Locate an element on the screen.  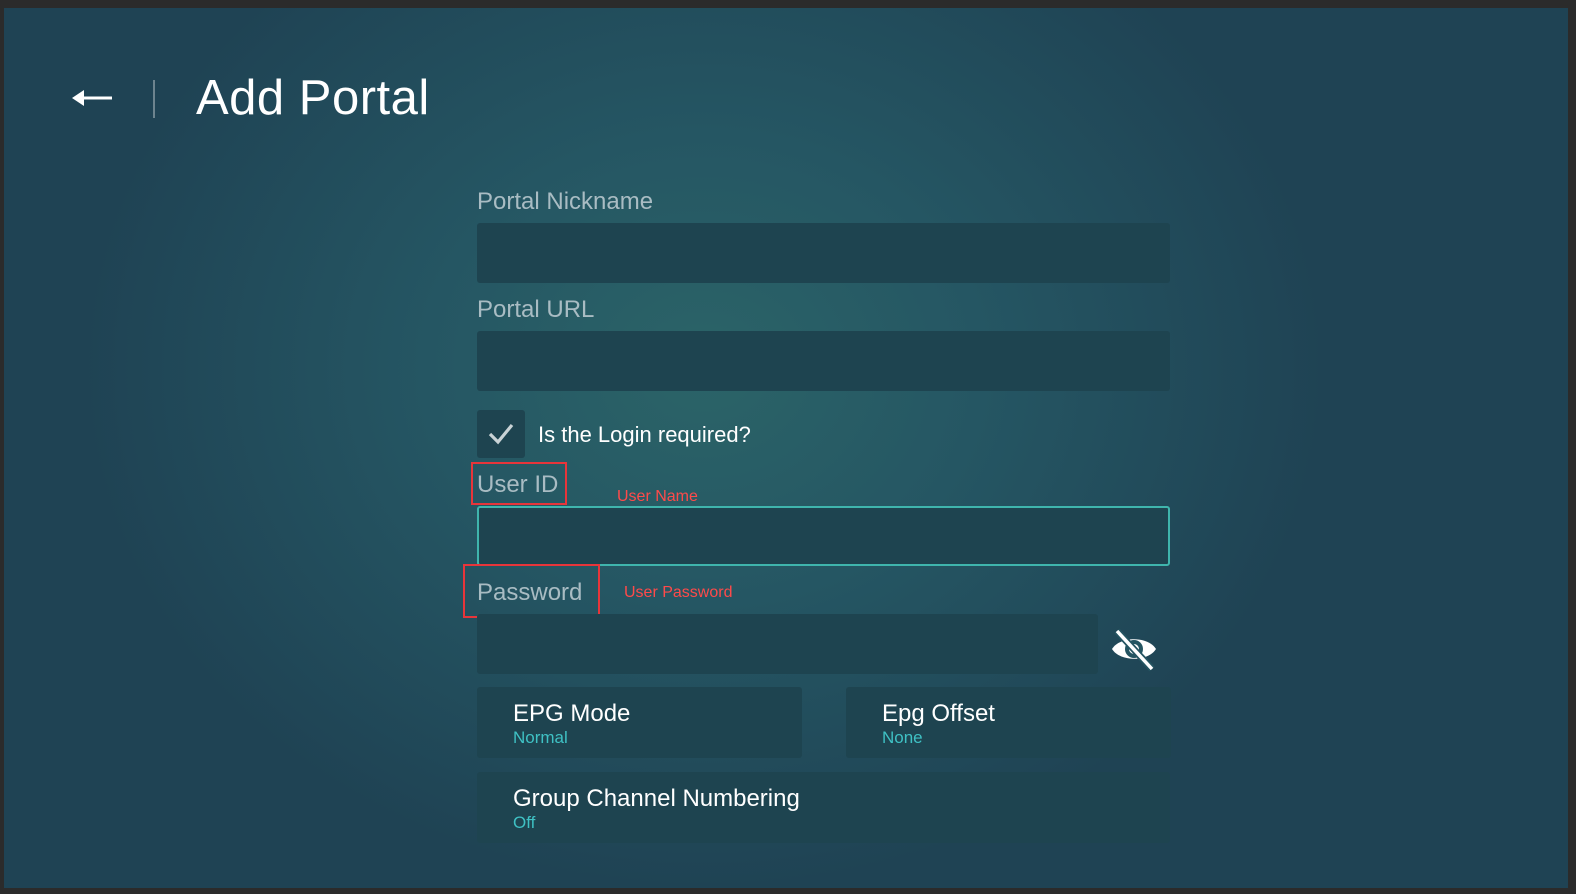
eye-slash-icon is located at coordinates (1134, 650).